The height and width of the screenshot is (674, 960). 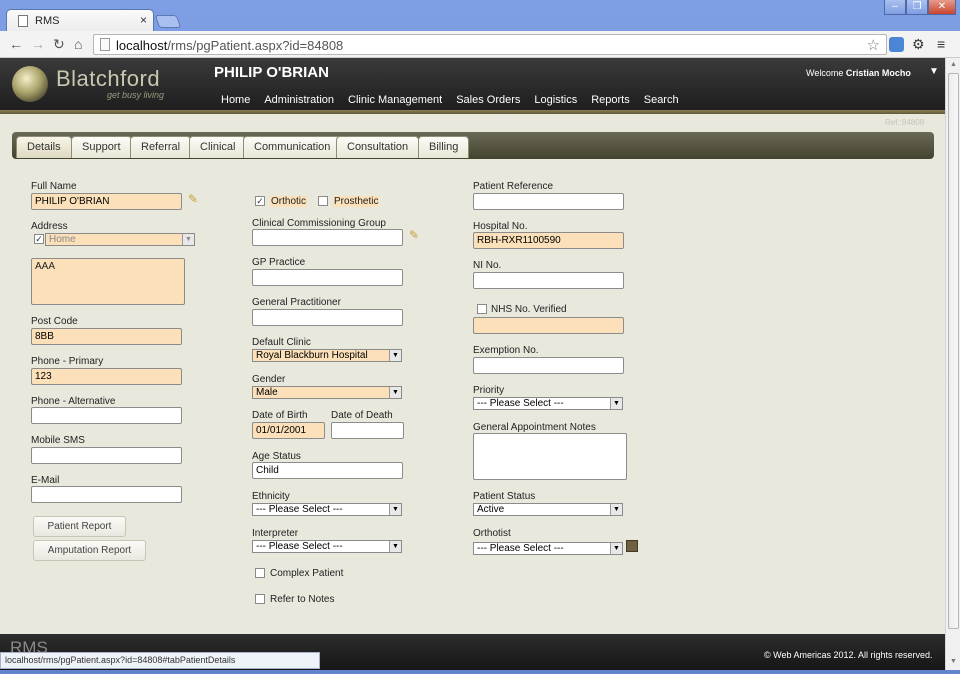 What do you see at coordinates (106, 494) in the screenshot?
I see `email-input` at bounding box center [106, 494].